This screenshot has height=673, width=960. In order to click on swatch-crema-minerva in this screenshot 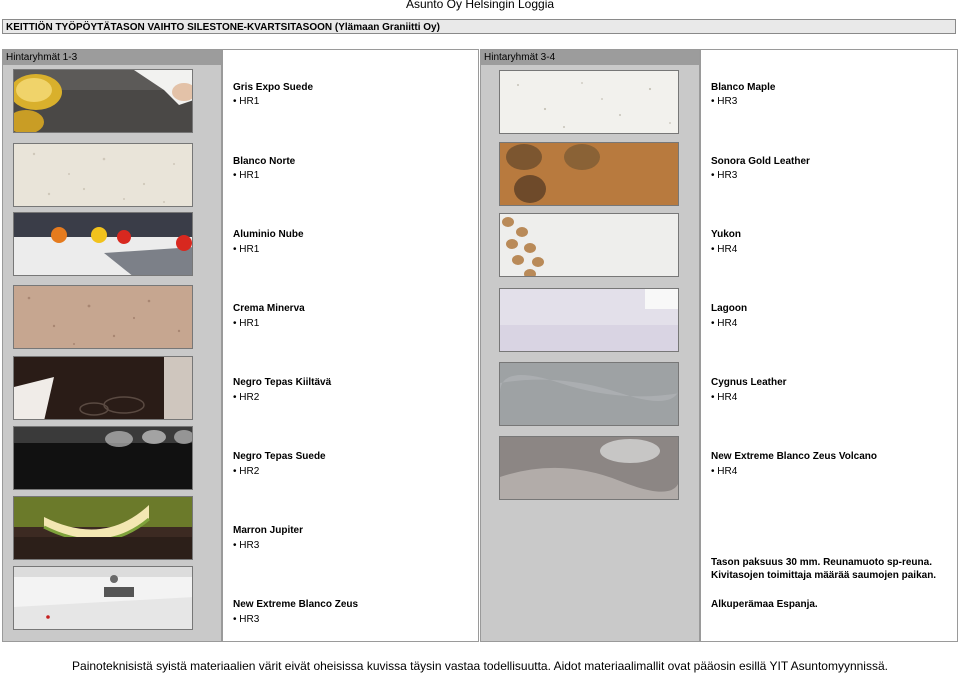, I will do `click(103, 317)`.